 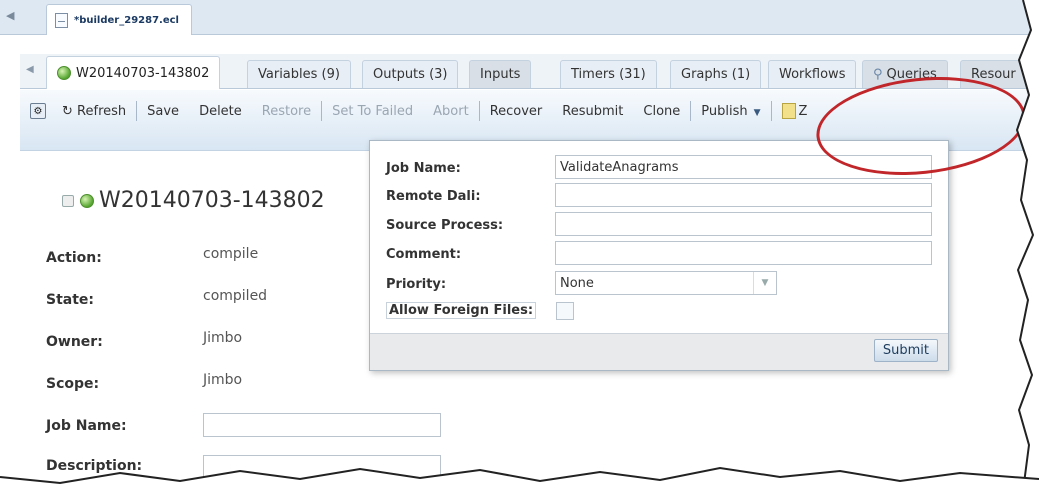 I want to click on owner-value: Jimbo, so click(x=223, y=338).